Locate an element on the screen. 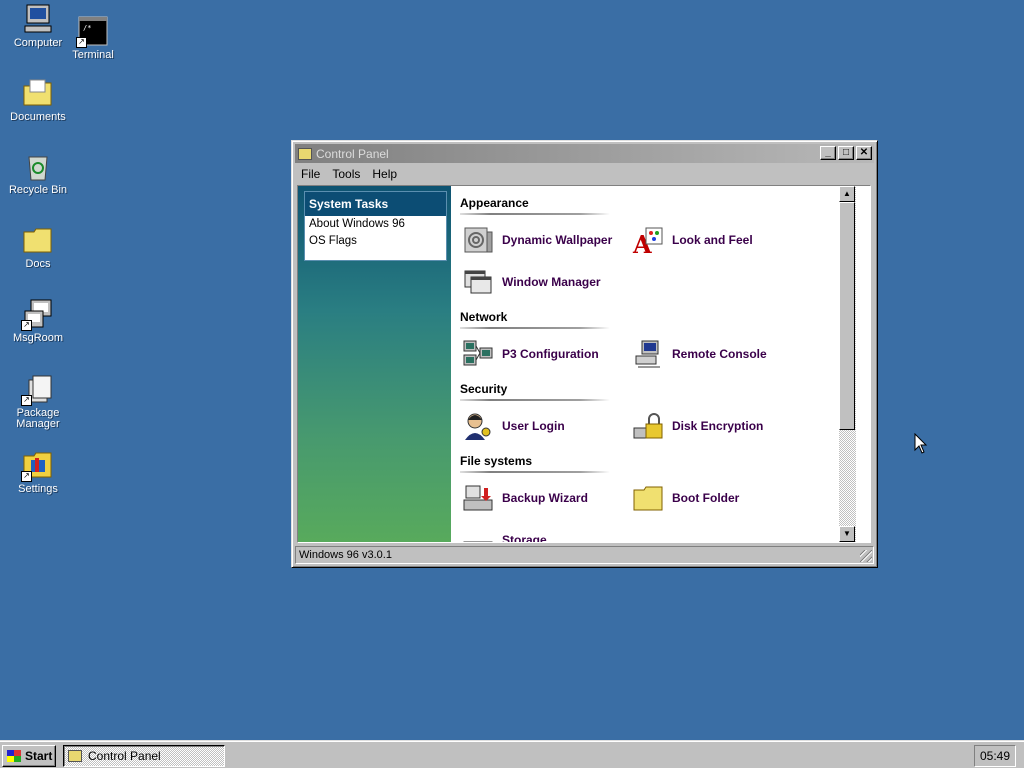 This screenshot has width=1024, height=768. section-appearance: Appearance is located at coordinates (494, 203).